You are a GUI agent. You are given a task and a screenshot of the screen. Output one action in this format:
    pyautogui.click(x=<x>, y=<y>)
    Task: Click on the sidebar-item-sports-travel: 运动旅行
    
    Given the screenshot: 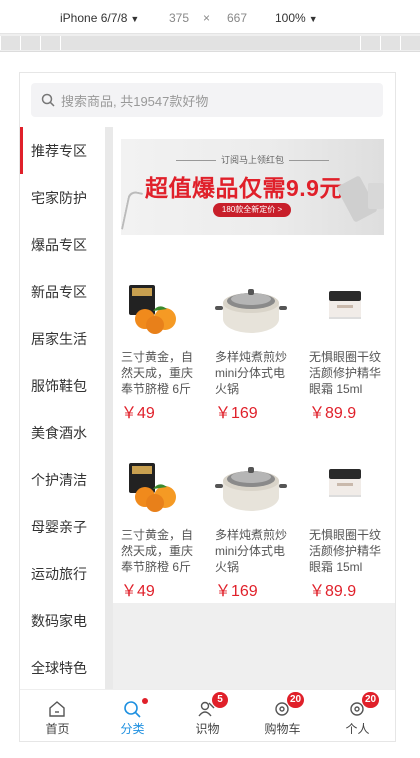 What is the action you would take?
    pyautogui.click(x=62, y=573)
    